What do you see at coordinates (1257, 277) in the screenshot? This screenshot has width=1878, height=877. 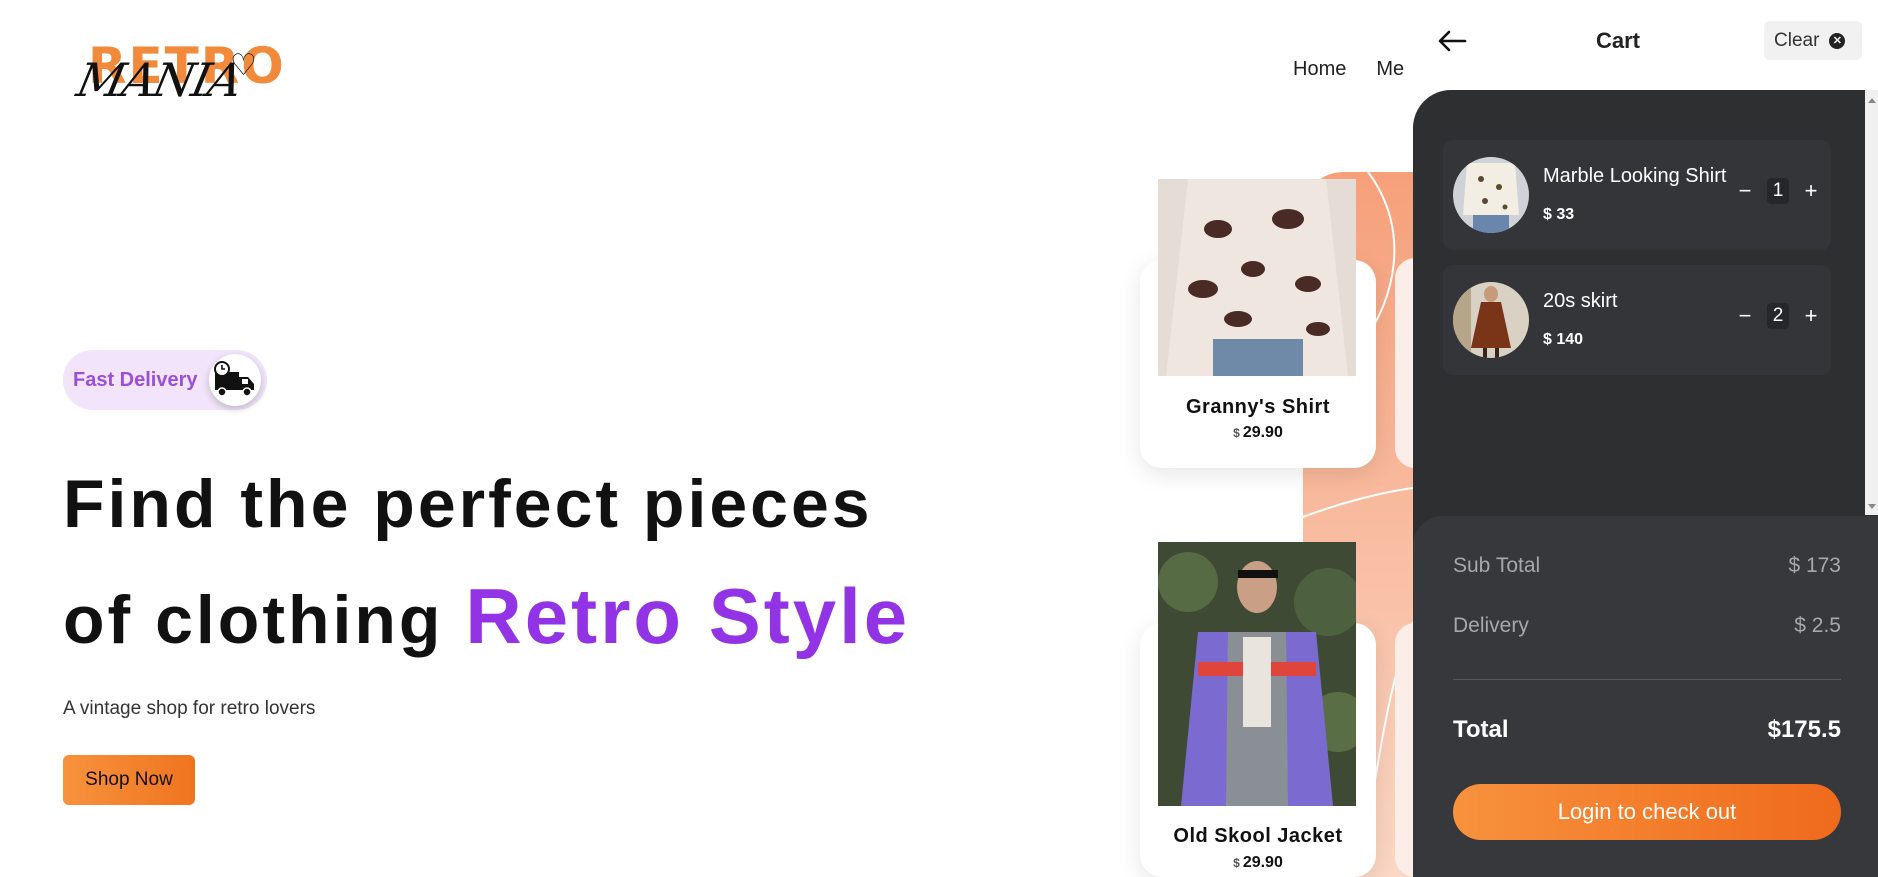 I see `product-image-grannys-shirt` at bounding box center [1257, 277].